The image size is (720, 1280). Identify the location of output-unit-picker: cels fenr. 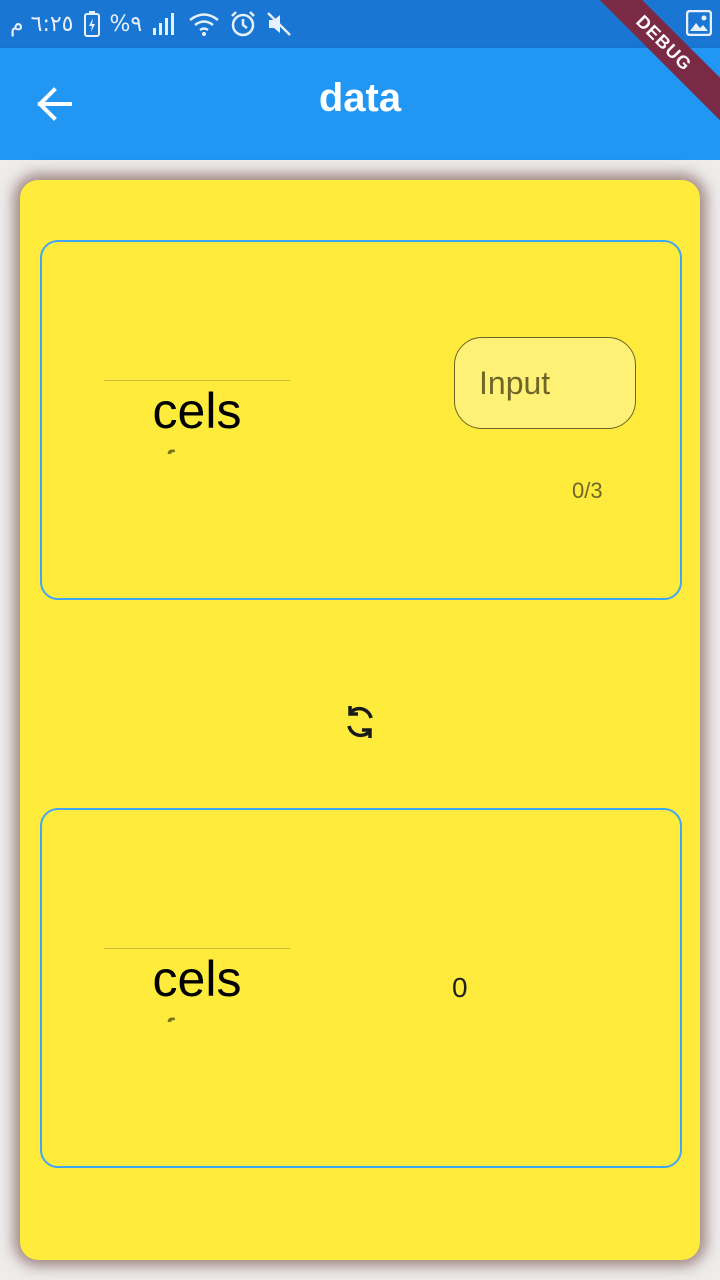
(197, 952).